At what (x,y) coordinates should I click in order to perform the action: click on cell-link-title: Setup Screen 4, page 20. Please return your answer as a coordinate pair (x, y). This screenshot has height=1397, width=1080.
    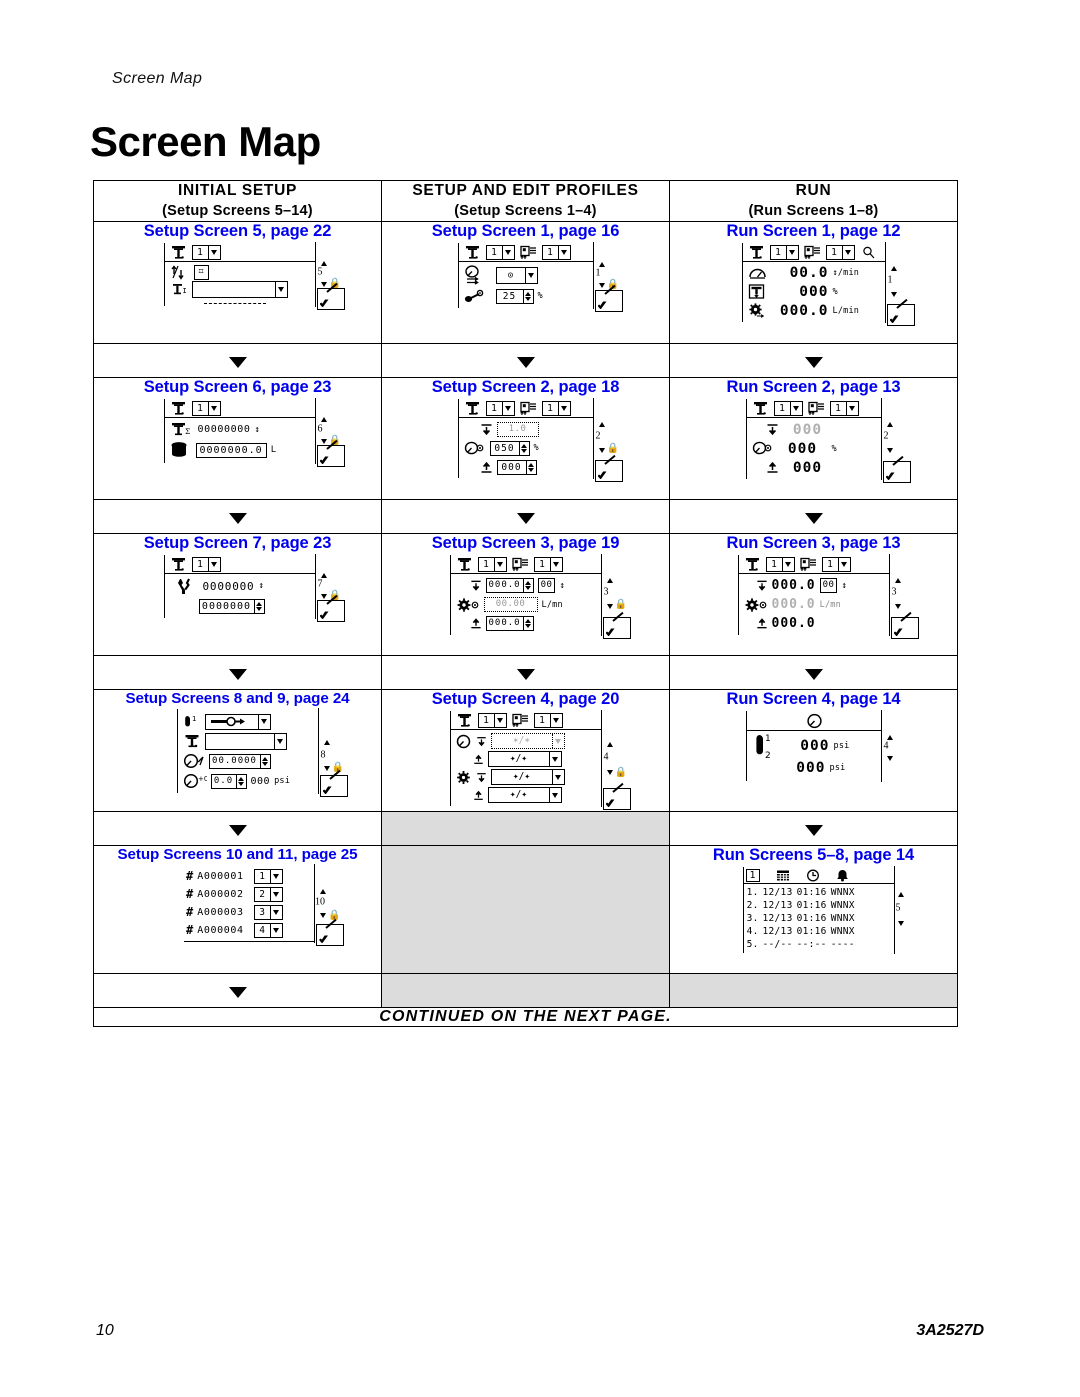
    Looking at the image, I should click on (525, 699).